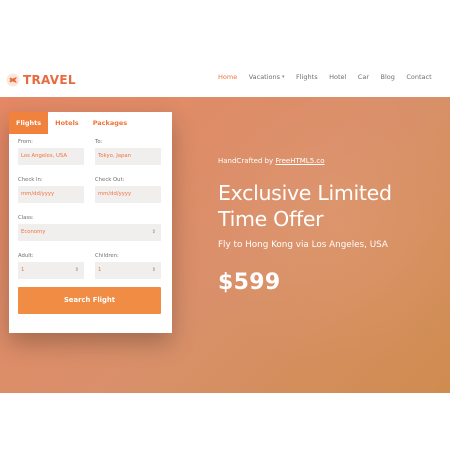 This screenshot has width=450, height=450. I want to click on hero-headline: Exclusive Limited Time Offer, so click(305, 206).